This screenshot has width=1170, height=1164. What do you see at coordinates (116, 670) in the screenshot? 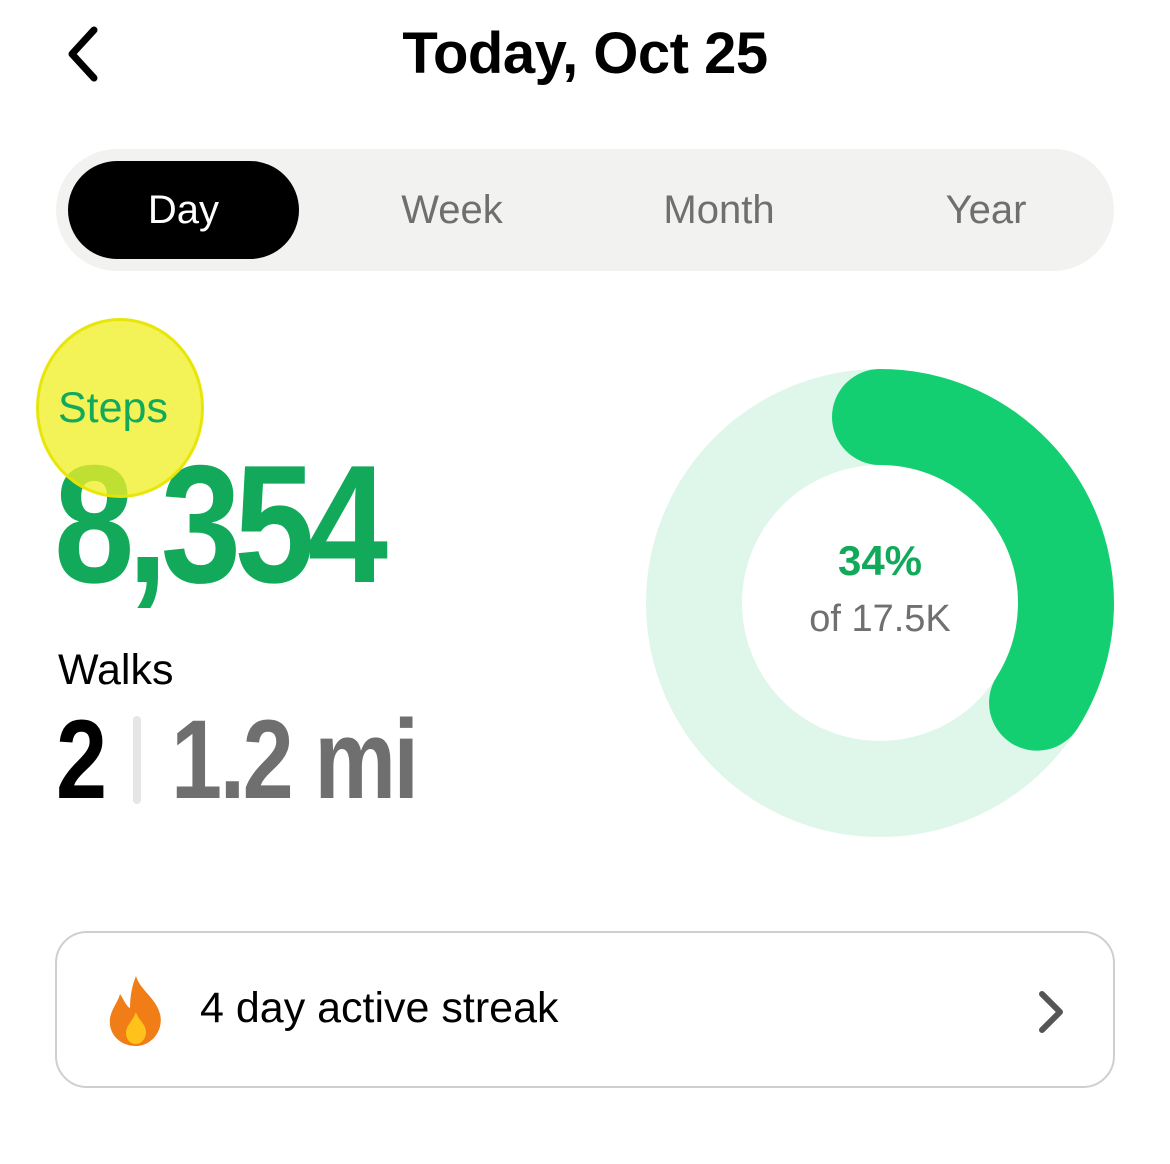
I see `walks-label: Walks` at bounding box center [116, 670].